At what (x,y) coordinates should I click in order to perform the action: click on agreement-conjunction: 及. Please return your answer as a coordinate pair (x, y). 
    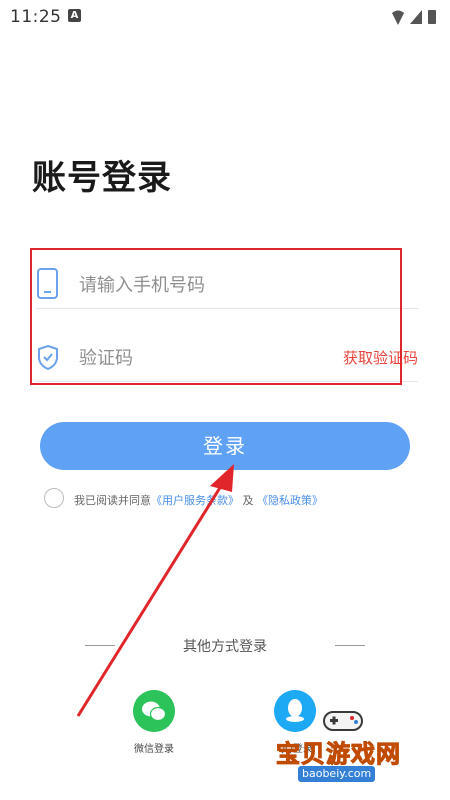
    Looking at the image, I should click on (248, 500).